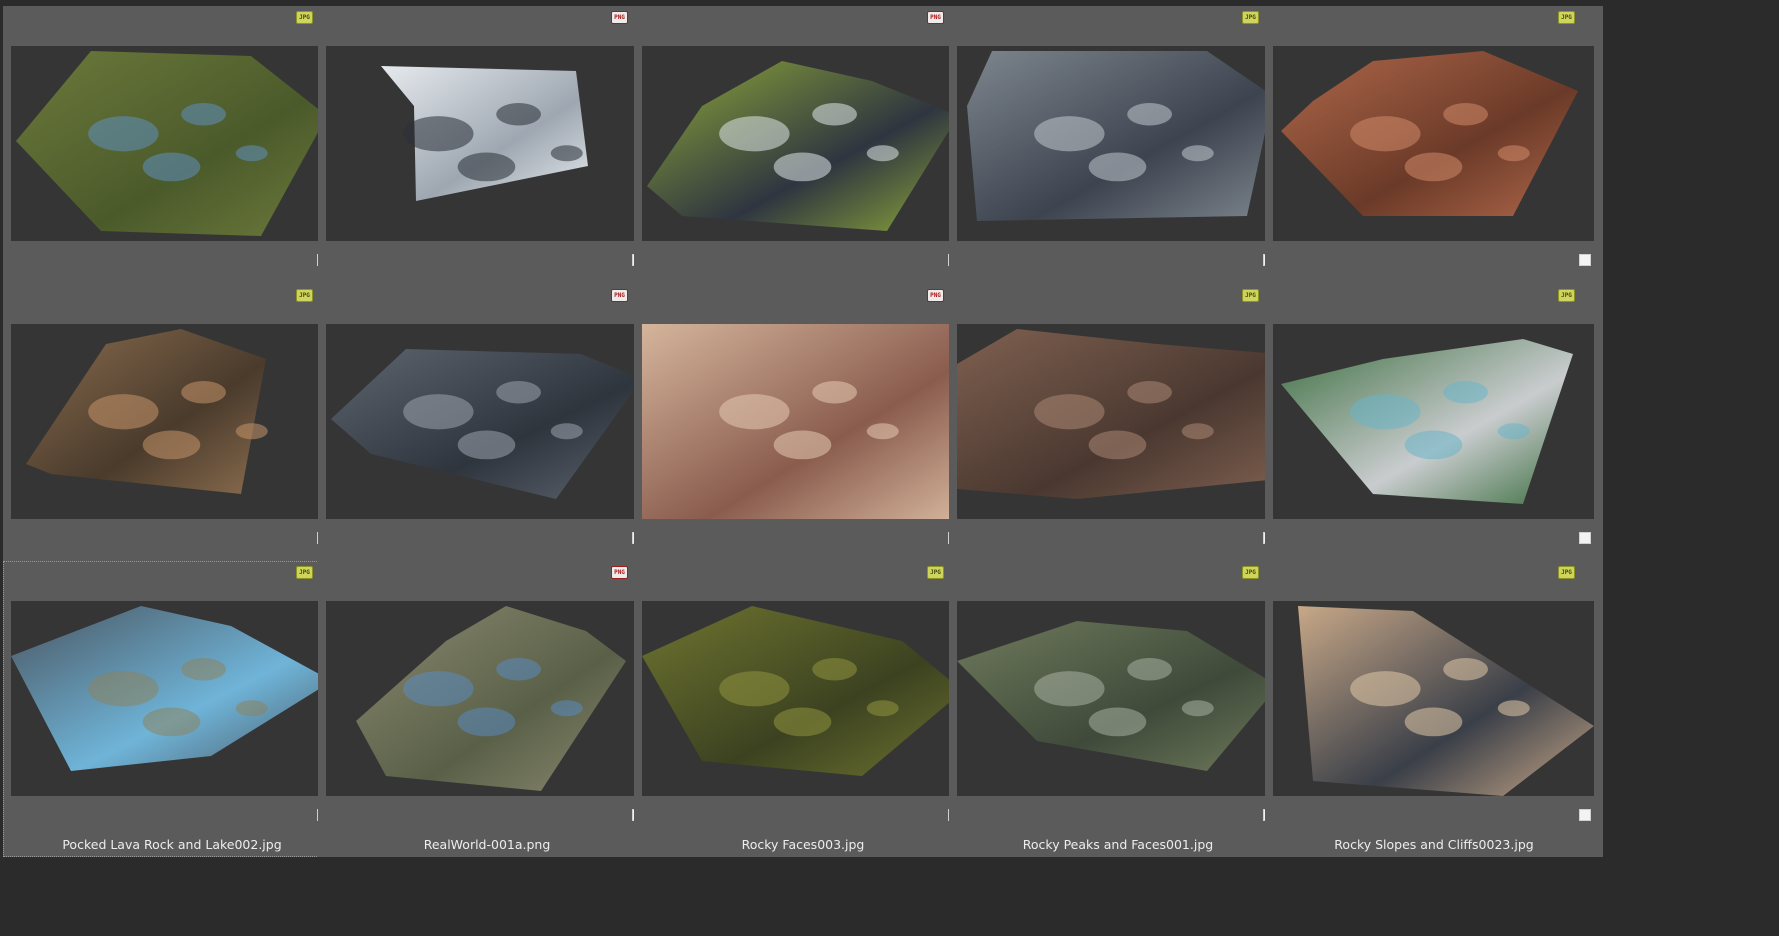  I want to click on file-thumbnail-card: JPG Rocky Faces003.jpg, so click(803, 709).